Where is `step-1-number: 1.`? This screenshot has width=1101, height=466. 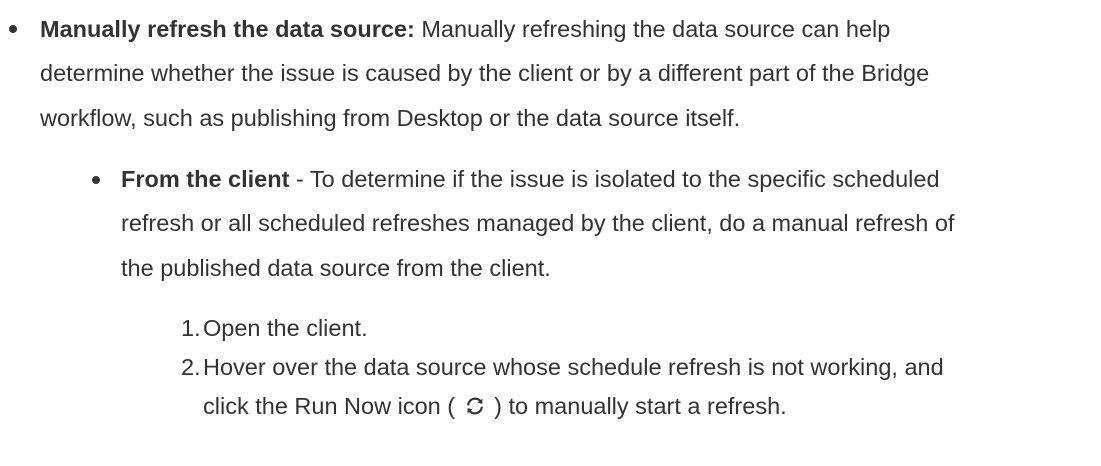 step-1-number: 1. is located at coordinates (191, 328).